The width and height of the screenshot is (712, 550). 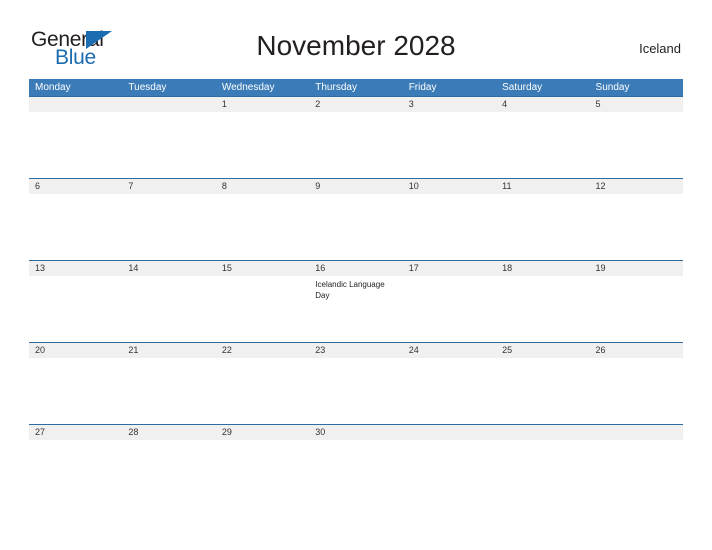 I want to click on date-number: 27, so click(x=75, y=432).